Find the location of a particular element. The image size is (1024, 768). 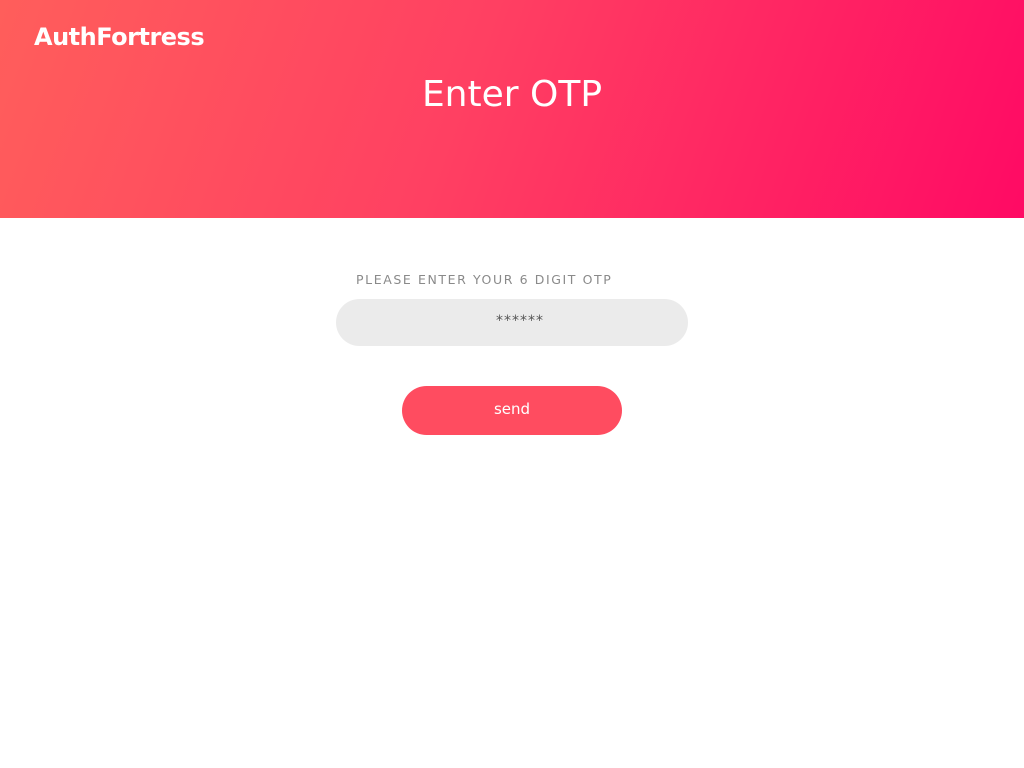

app-logo: AuthFortress is located at coordinates (119, 37).